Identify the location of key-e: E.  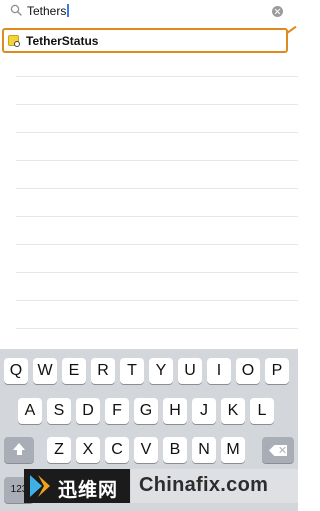
(74, 371).